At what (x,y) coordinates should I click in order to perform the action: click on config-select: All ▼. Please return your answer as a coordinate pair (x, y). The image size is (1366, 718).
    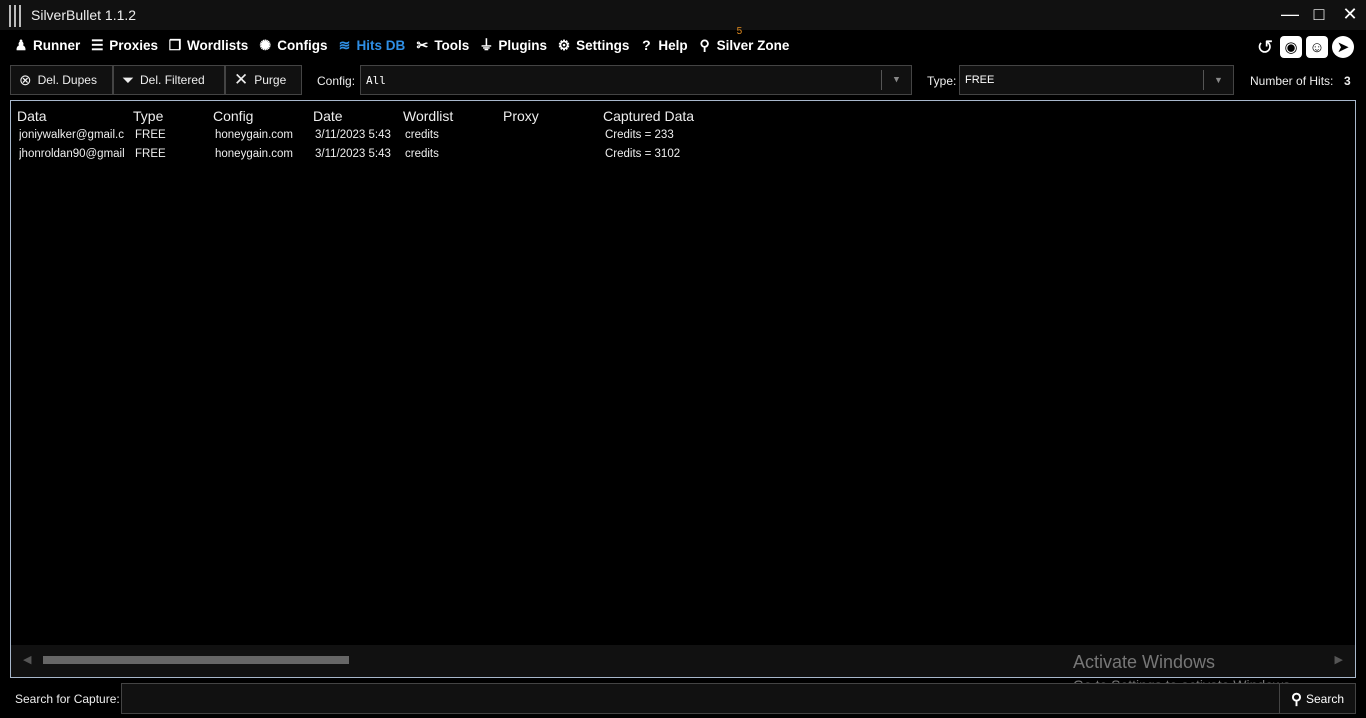
    Looking at the image, I should click on (636, 80).